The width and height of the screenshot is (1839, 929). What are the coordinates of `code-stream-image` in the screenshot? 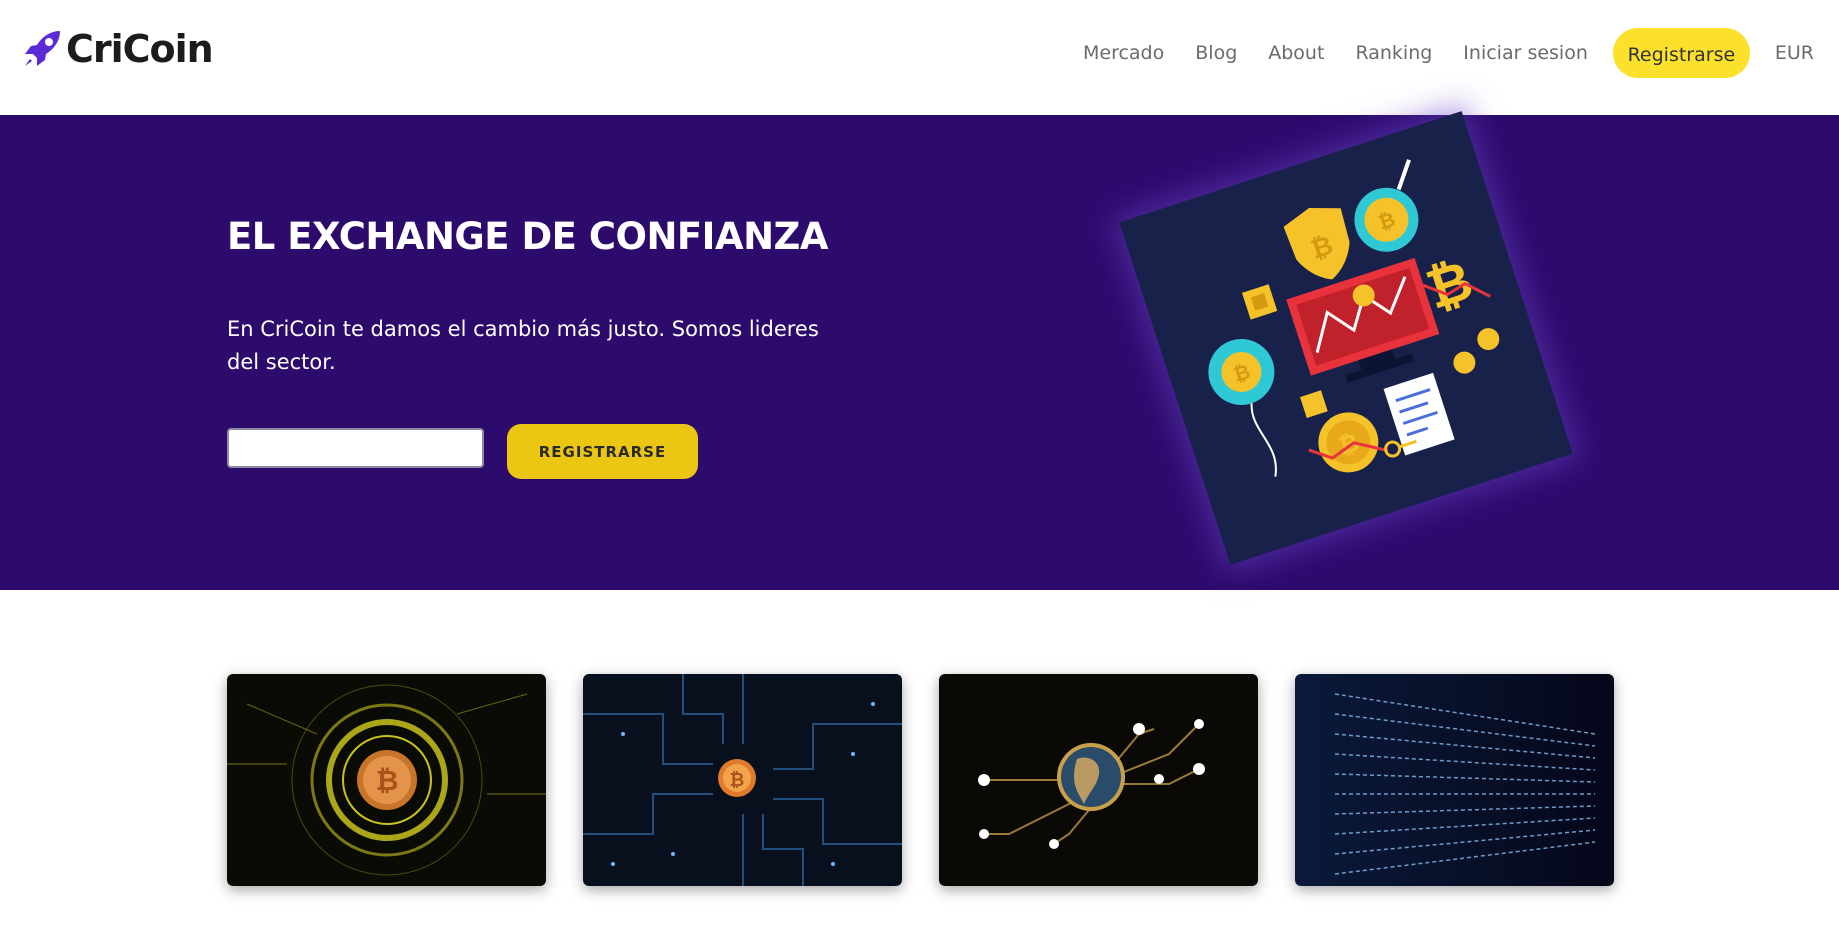 It's located at (1454, 780).